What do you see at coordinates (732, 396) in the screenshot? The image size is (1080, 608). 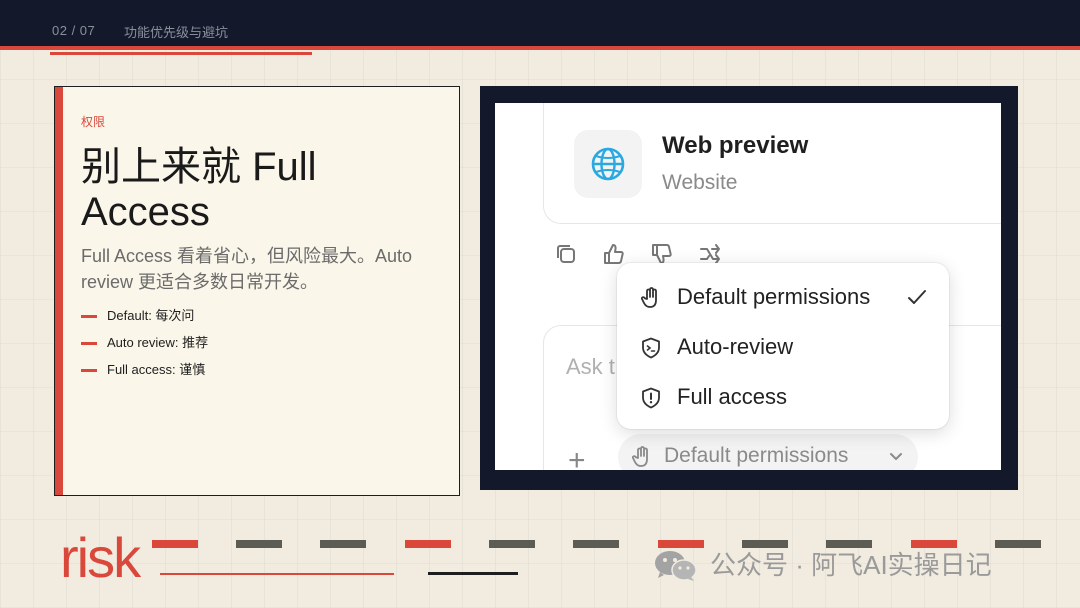 I see `menu-item-label: Full access` at bounding box center [732, 396].